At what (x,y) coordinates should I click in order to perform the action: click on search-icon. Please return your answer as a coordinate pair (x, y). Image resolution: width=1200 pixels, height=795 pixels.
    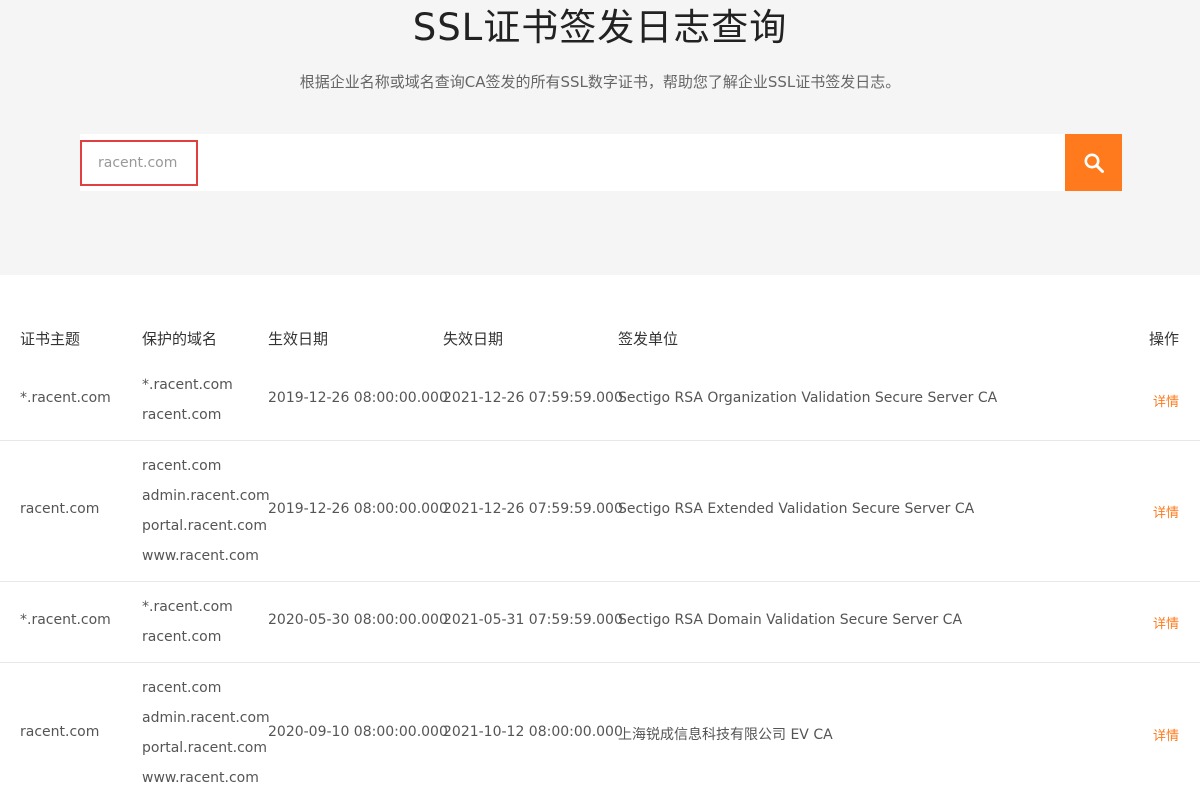
    Looking at the image, I should click on (1094, 163).